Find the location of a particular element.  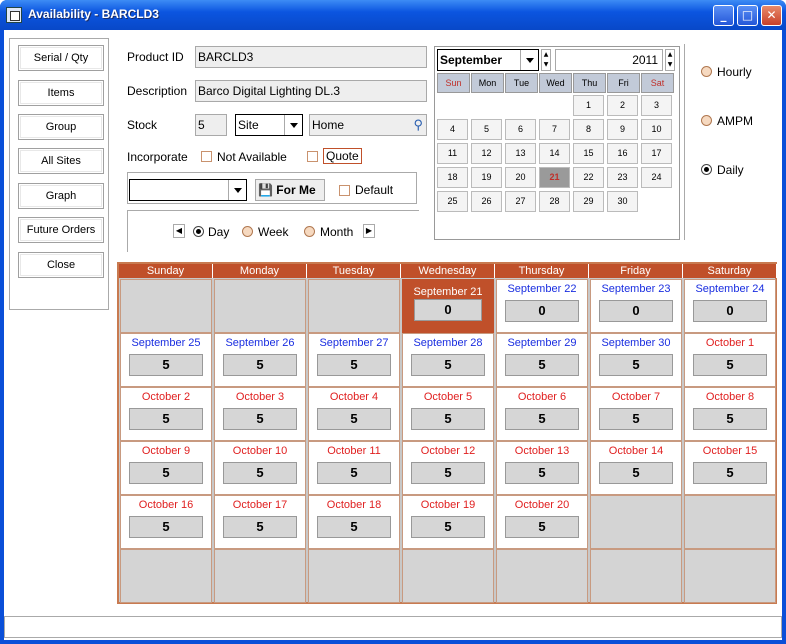

mini-calendar-day: 1 is located at coordinates (588, 105).